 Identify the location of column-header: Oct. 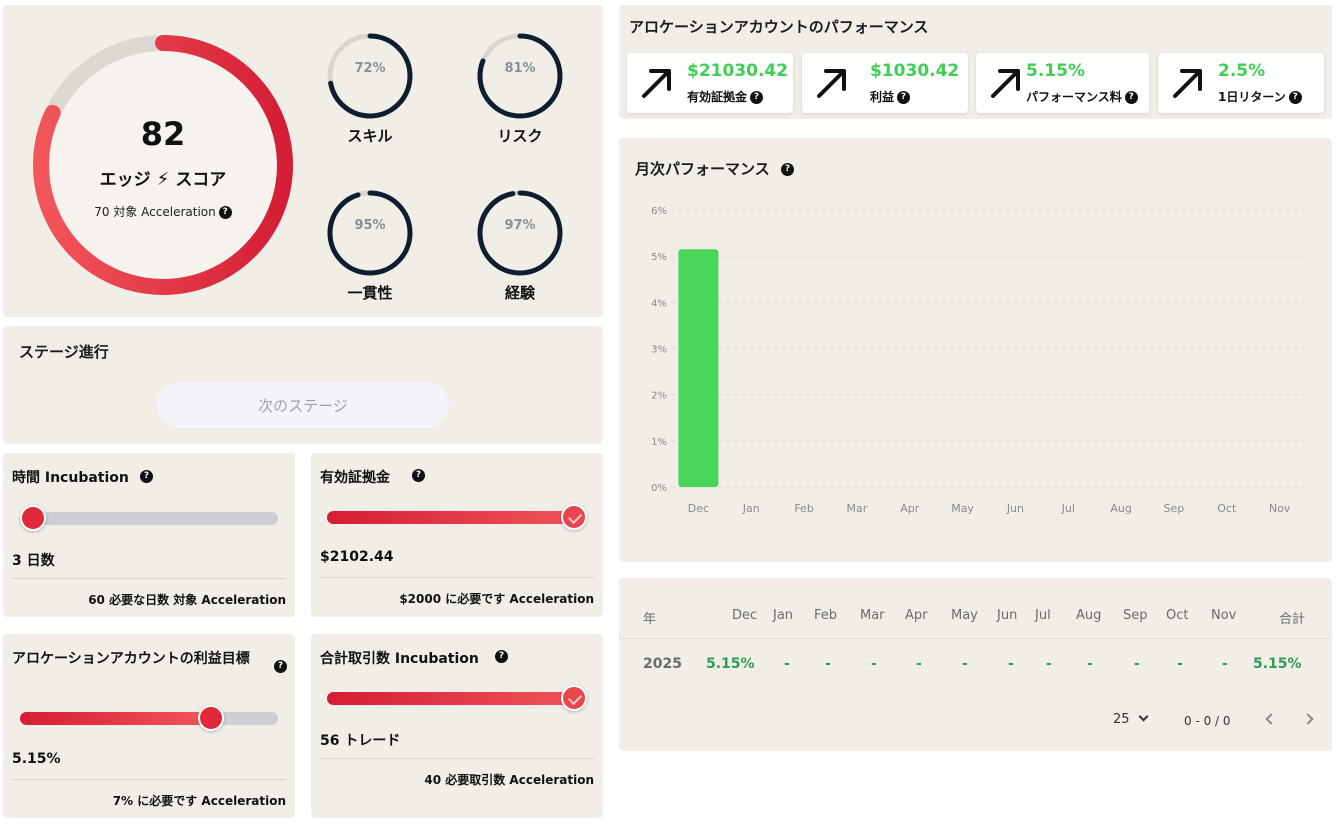
(1177, 615).